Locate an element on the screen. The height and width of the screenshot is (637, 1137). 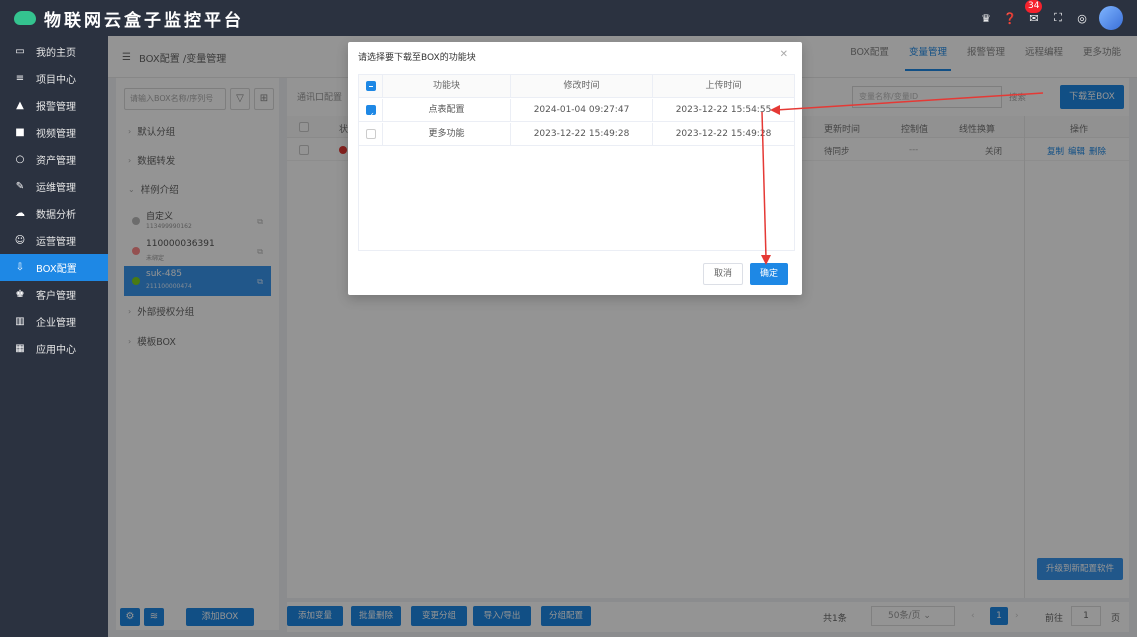
sidebar-item-label: 客户管理 is located at coordinates (56, 296).